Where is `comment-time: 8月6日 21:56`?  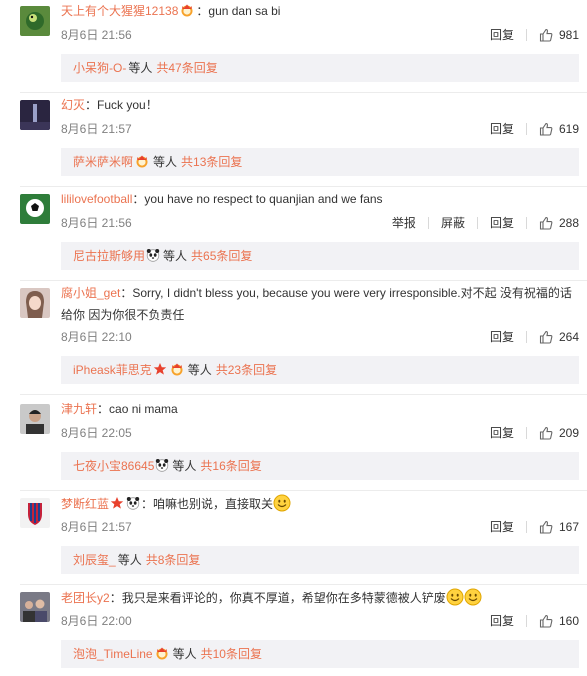 comment-time: 8月6日 21:56 is located at coordinates (96, 223).